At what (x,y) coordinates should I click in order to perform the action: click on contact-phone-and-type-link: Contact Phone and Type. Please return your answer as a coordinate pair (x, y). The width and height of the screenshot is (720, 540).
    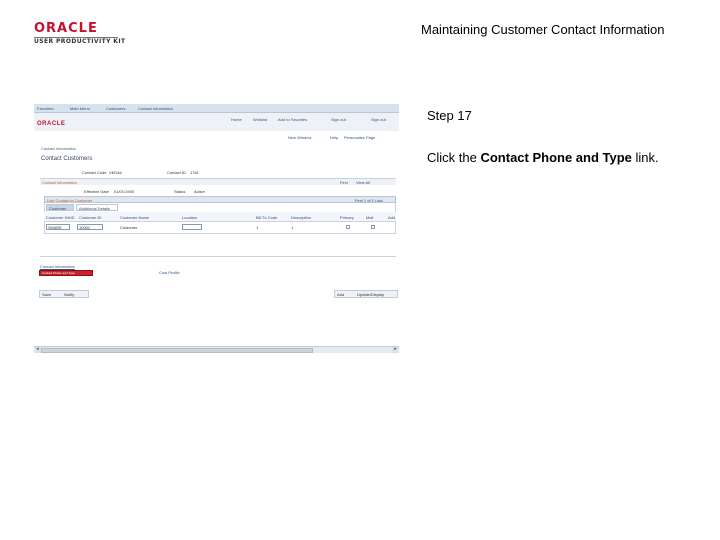
    Looking at the image, I should click on (66, 273).